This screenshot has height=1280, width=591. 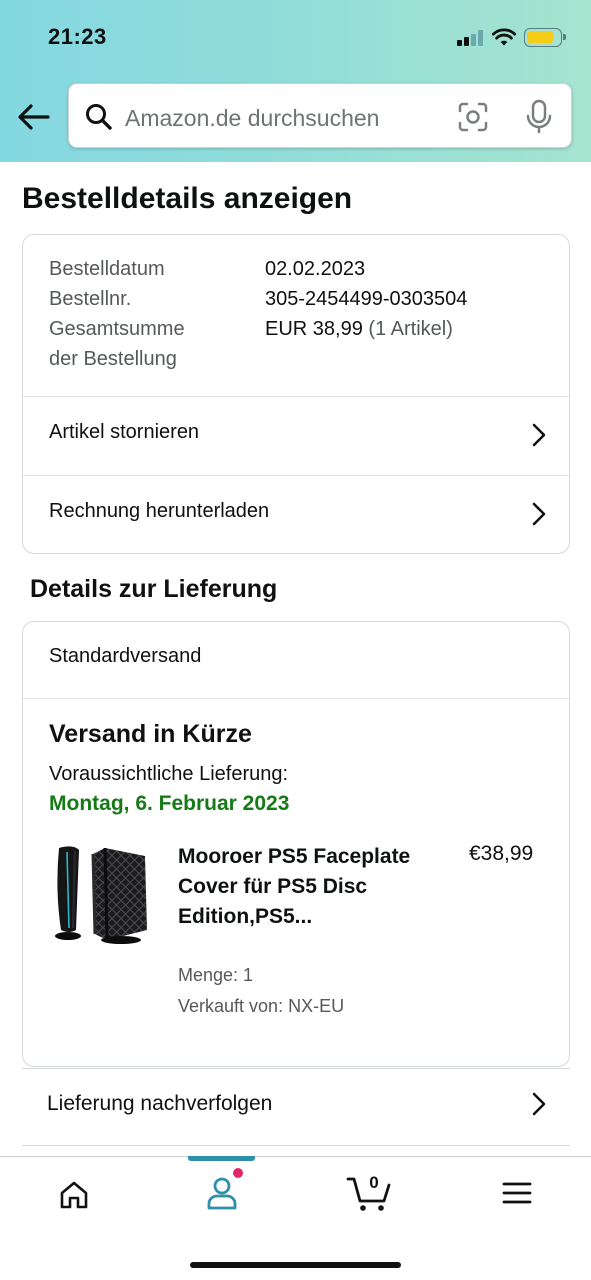 I want to click on product-quantity: Menge: 1, so click(x=216, y=975).